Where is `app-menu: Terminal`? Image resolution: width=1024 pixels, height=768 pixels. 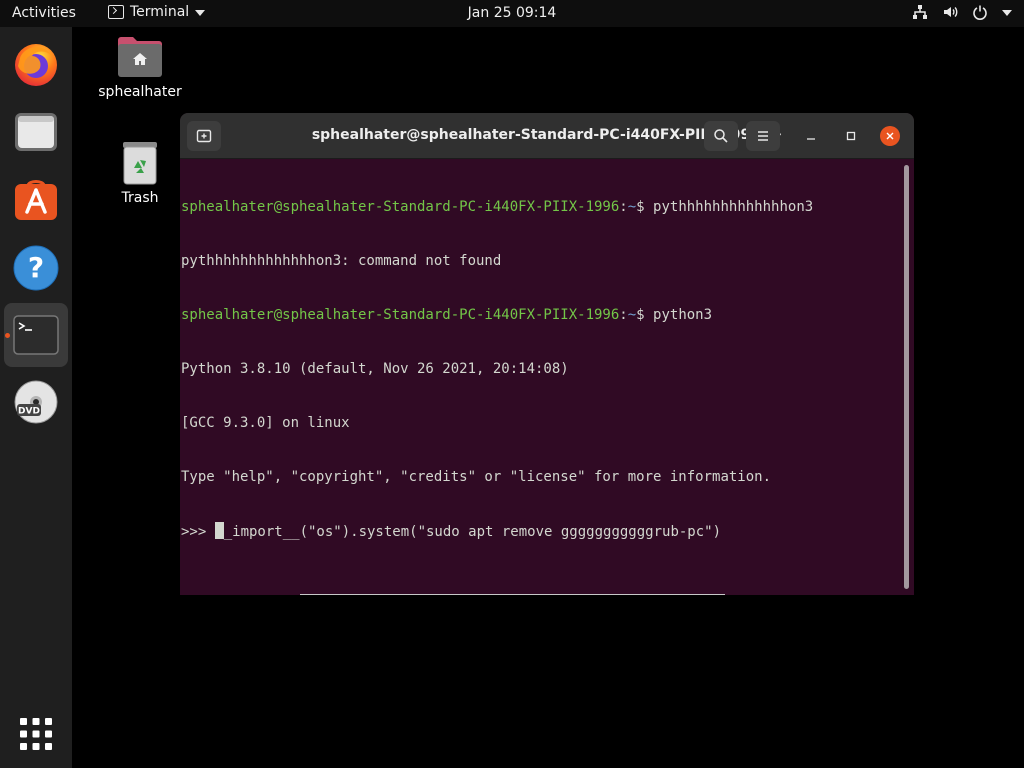
app-menu: Terminal is located at coordinates (157, 12).